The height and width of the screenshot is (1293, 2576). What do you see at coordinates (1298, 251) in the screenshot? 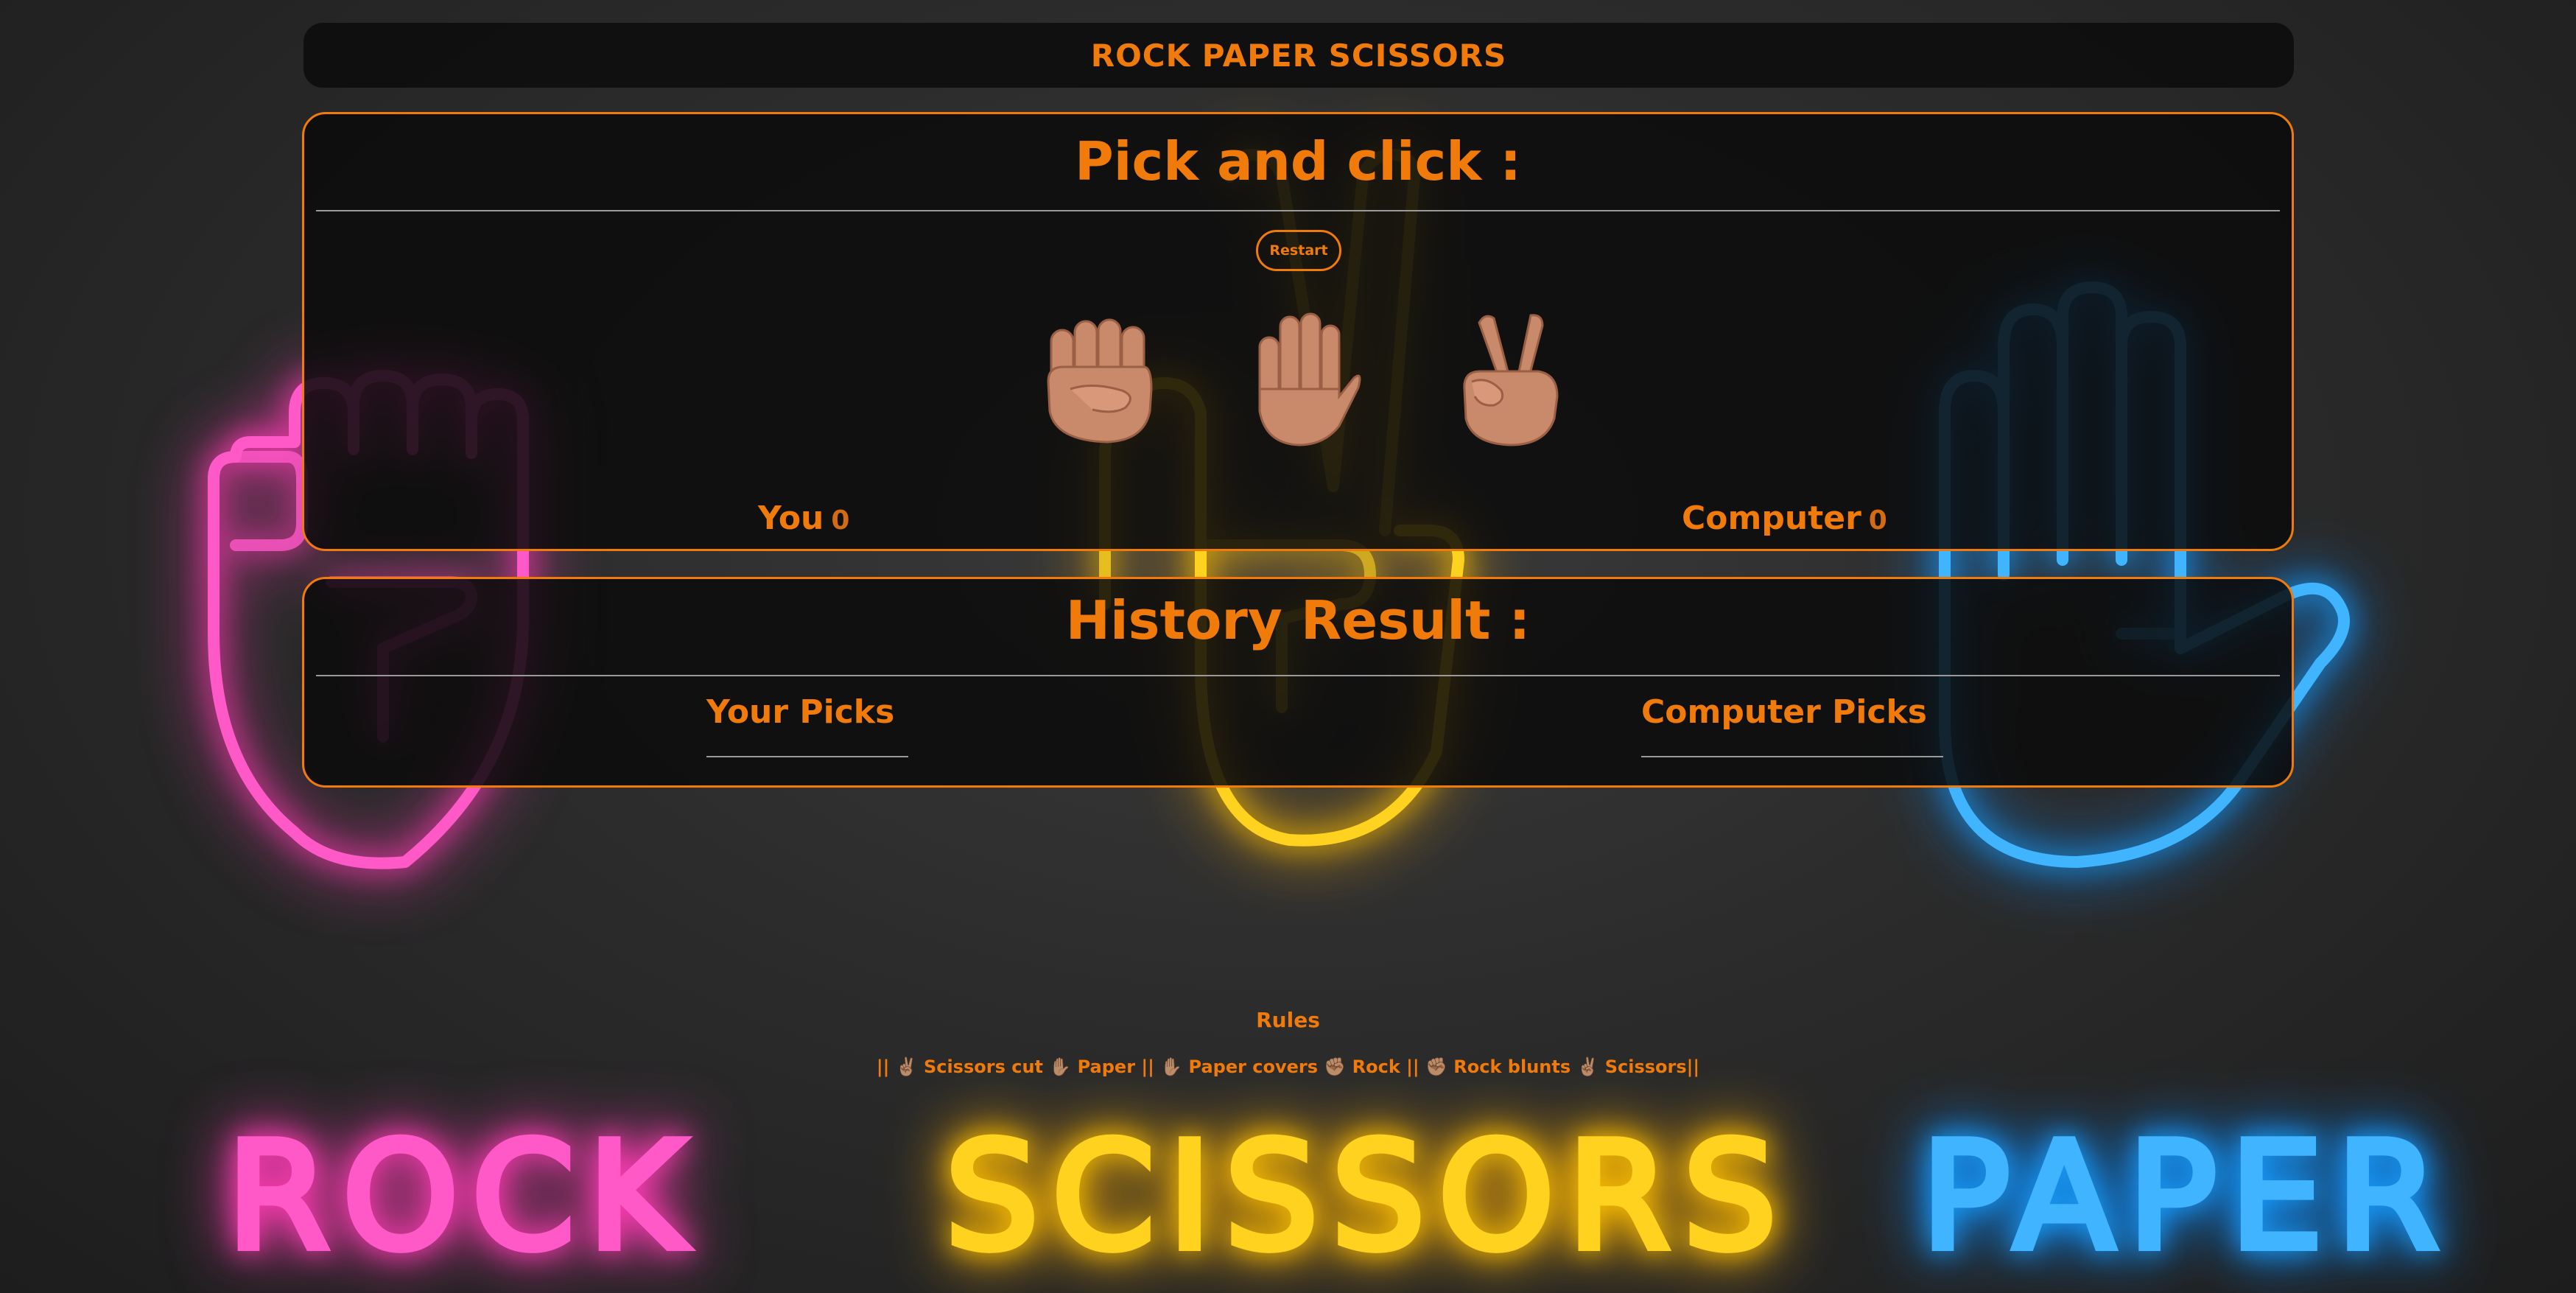
I see `restart-button: Restart` at bounding box center [1298, 251].